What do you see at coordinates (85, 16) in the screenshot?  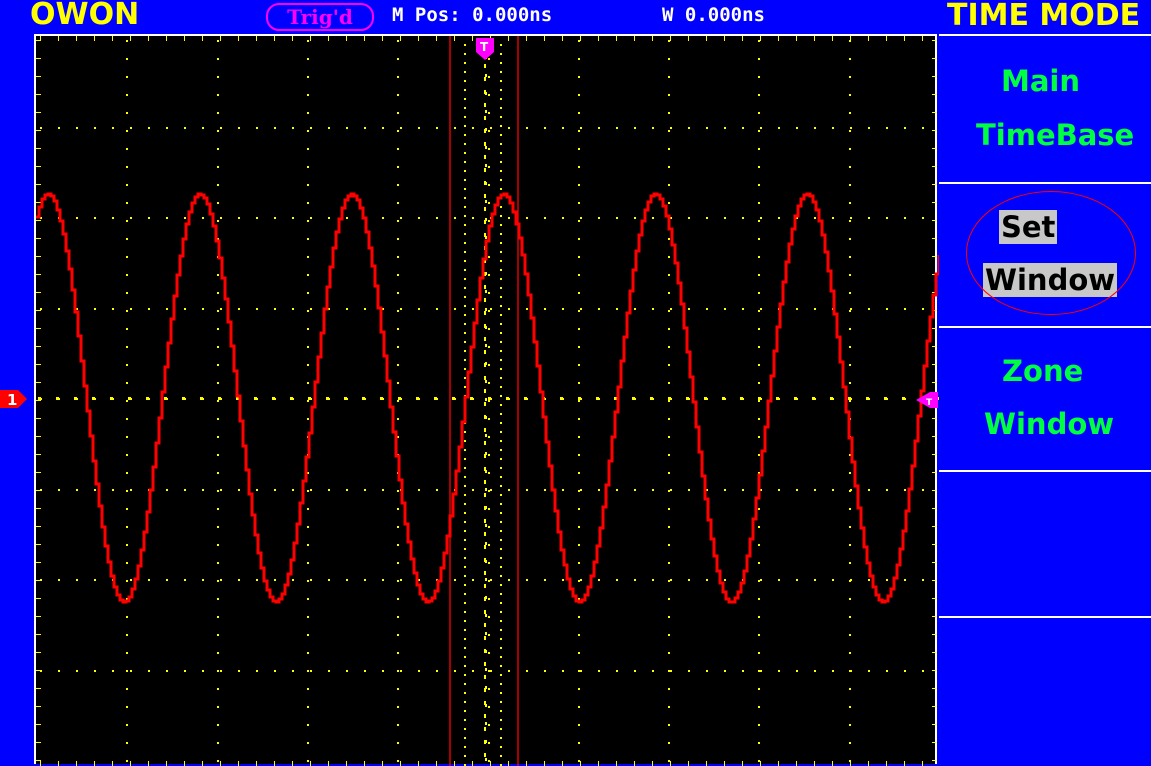 I see `brand-logo: OWON` at bounding box center [85, 16].